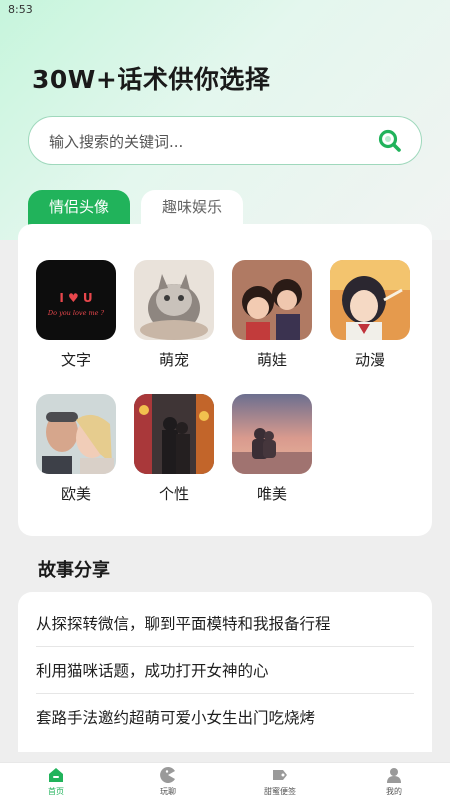 This screenshot has width=450, height=800. Describe the element at coordinates (369, 360) in the screenshot. I see `category-label: 动漫` at that location.